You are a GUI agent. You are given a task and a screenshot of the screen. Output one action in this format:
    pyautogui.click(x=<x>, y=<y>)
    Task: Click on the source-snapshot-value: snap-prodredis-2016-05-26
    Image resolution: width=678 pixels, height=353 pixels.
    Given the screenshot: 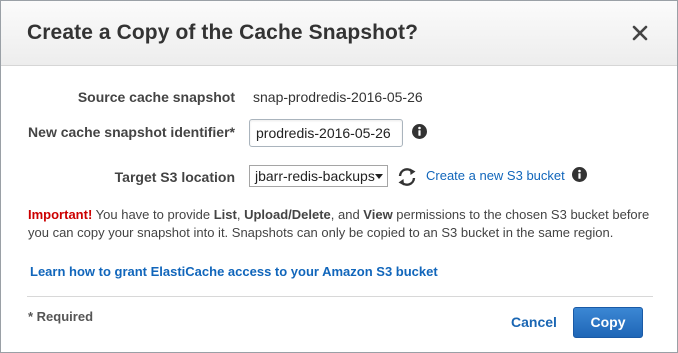 What is the action you would take?
    pyautogui.click(x=338, y=97)
    